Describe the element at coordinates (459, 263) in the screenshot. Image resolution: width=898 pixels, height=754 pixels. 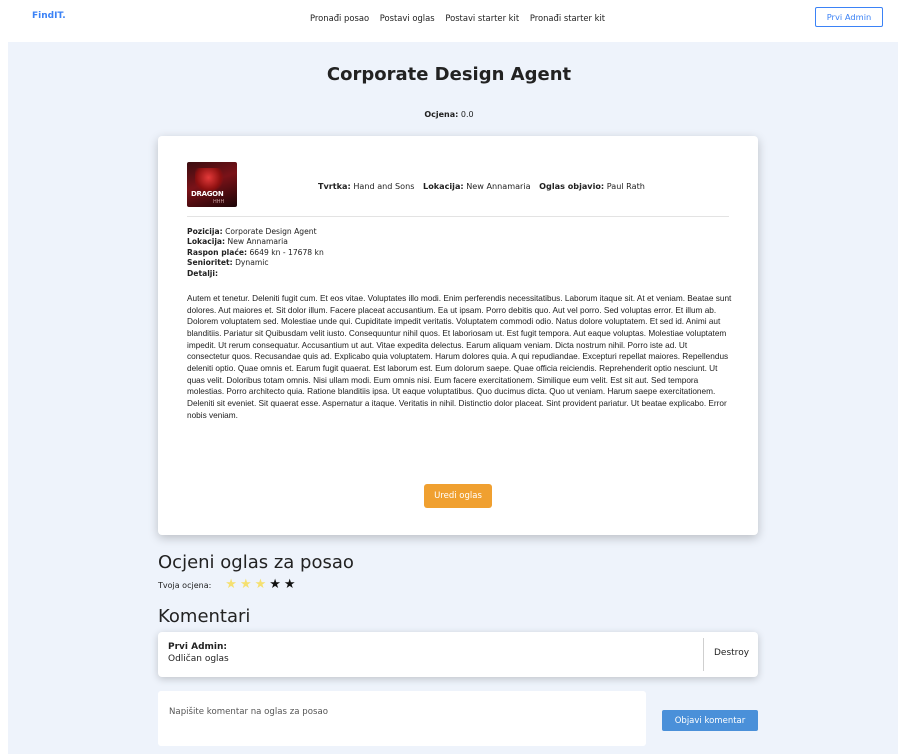
I see `seniority-row: Senioritet: Dynamic` at that location.